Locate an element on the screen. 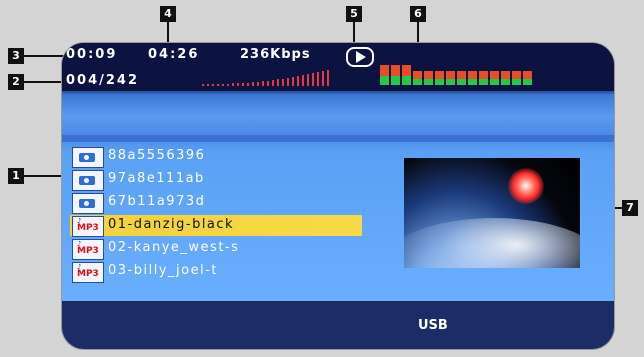 Image resolution: width=644 pixels, height=357 pixels. file-name: 67b11a973d is located at coordinates (157, 201).